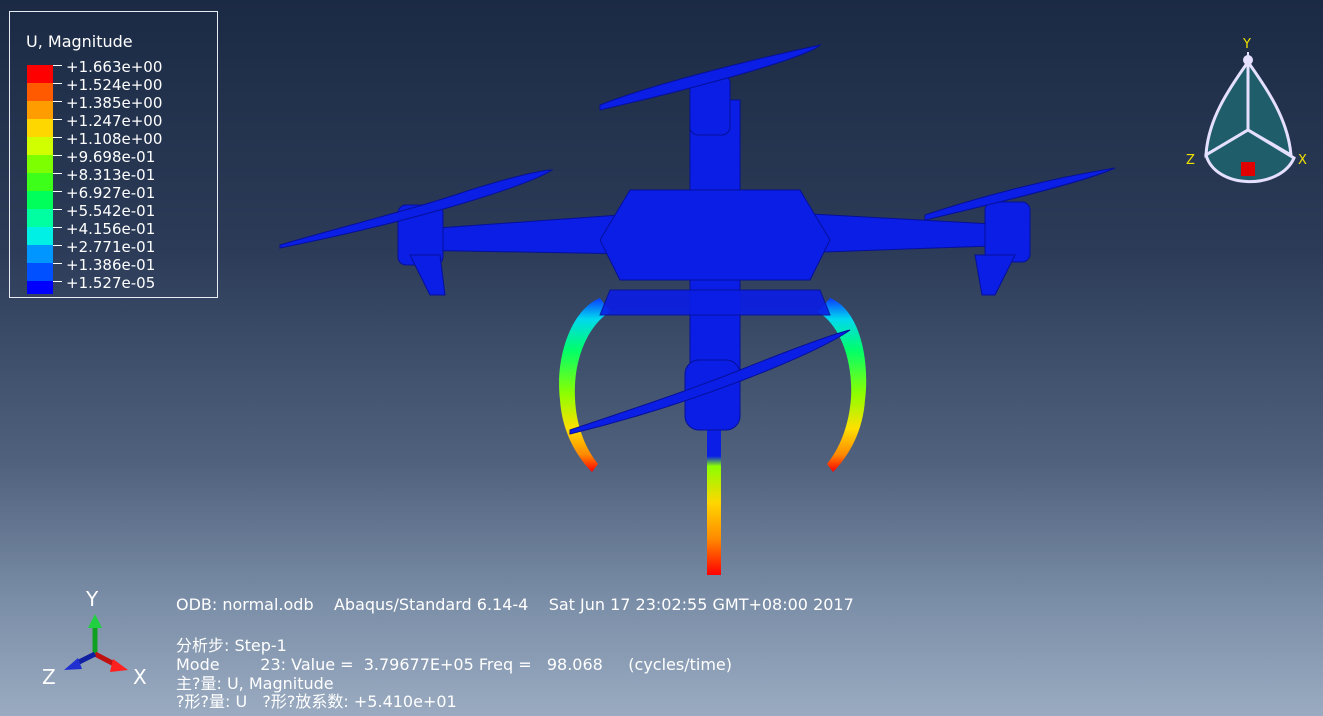 This screenshot has width=1323, height=716. What do you see at coordinates (94, 638) in the screenshot?
I see `axis-triad: Y Z X` at bounding box center [94, 638].